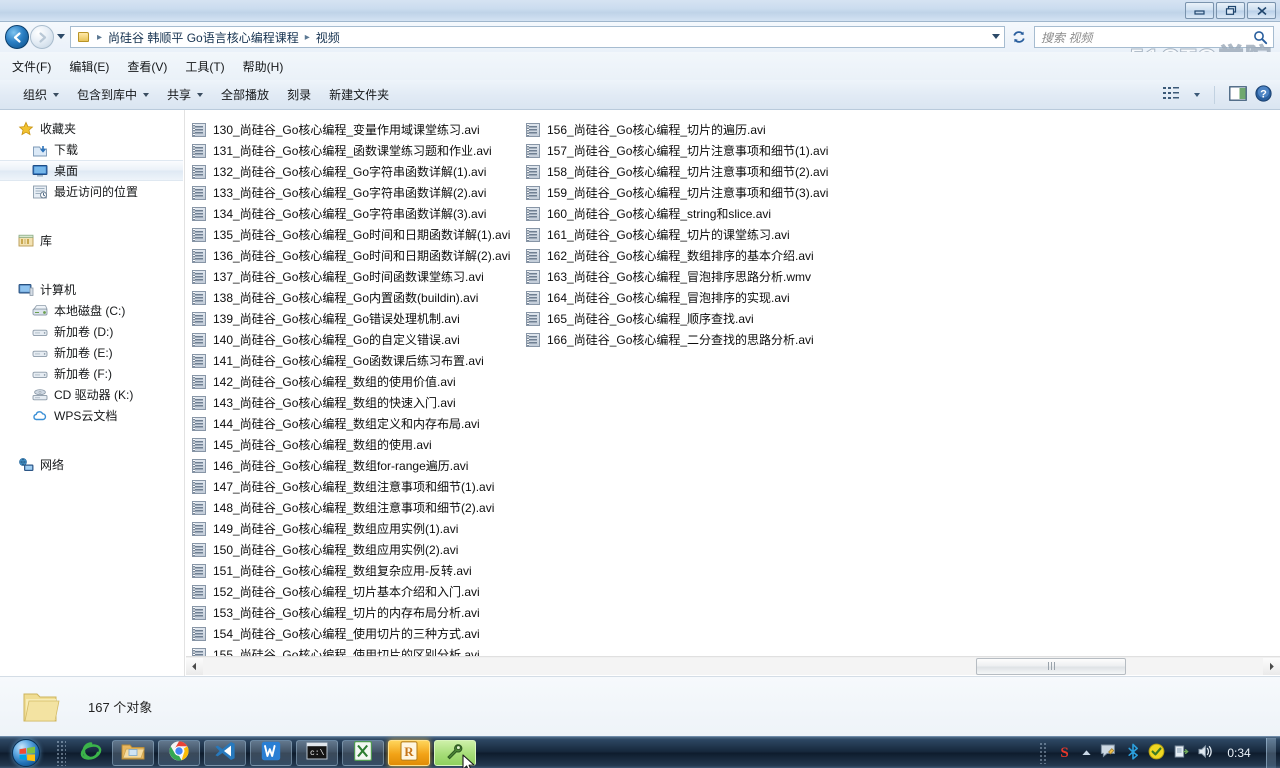  Describe the element at coordinates (686, 276) in the screenshot. I see `file-item: 163_尚硅谷_Go核心编程_冒泡排序思路分析.wmv` at that location.